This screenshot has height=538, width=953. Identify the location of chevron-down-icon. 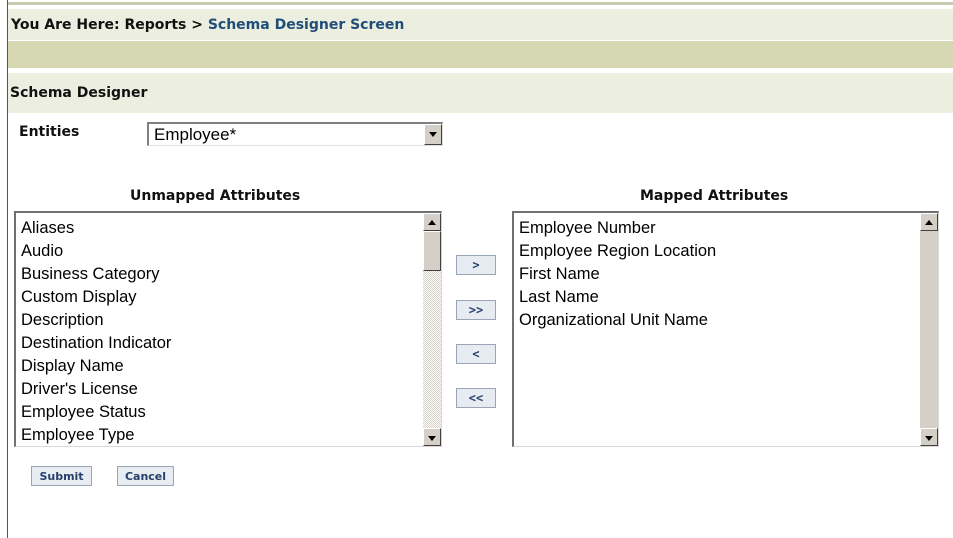
(433, 134).